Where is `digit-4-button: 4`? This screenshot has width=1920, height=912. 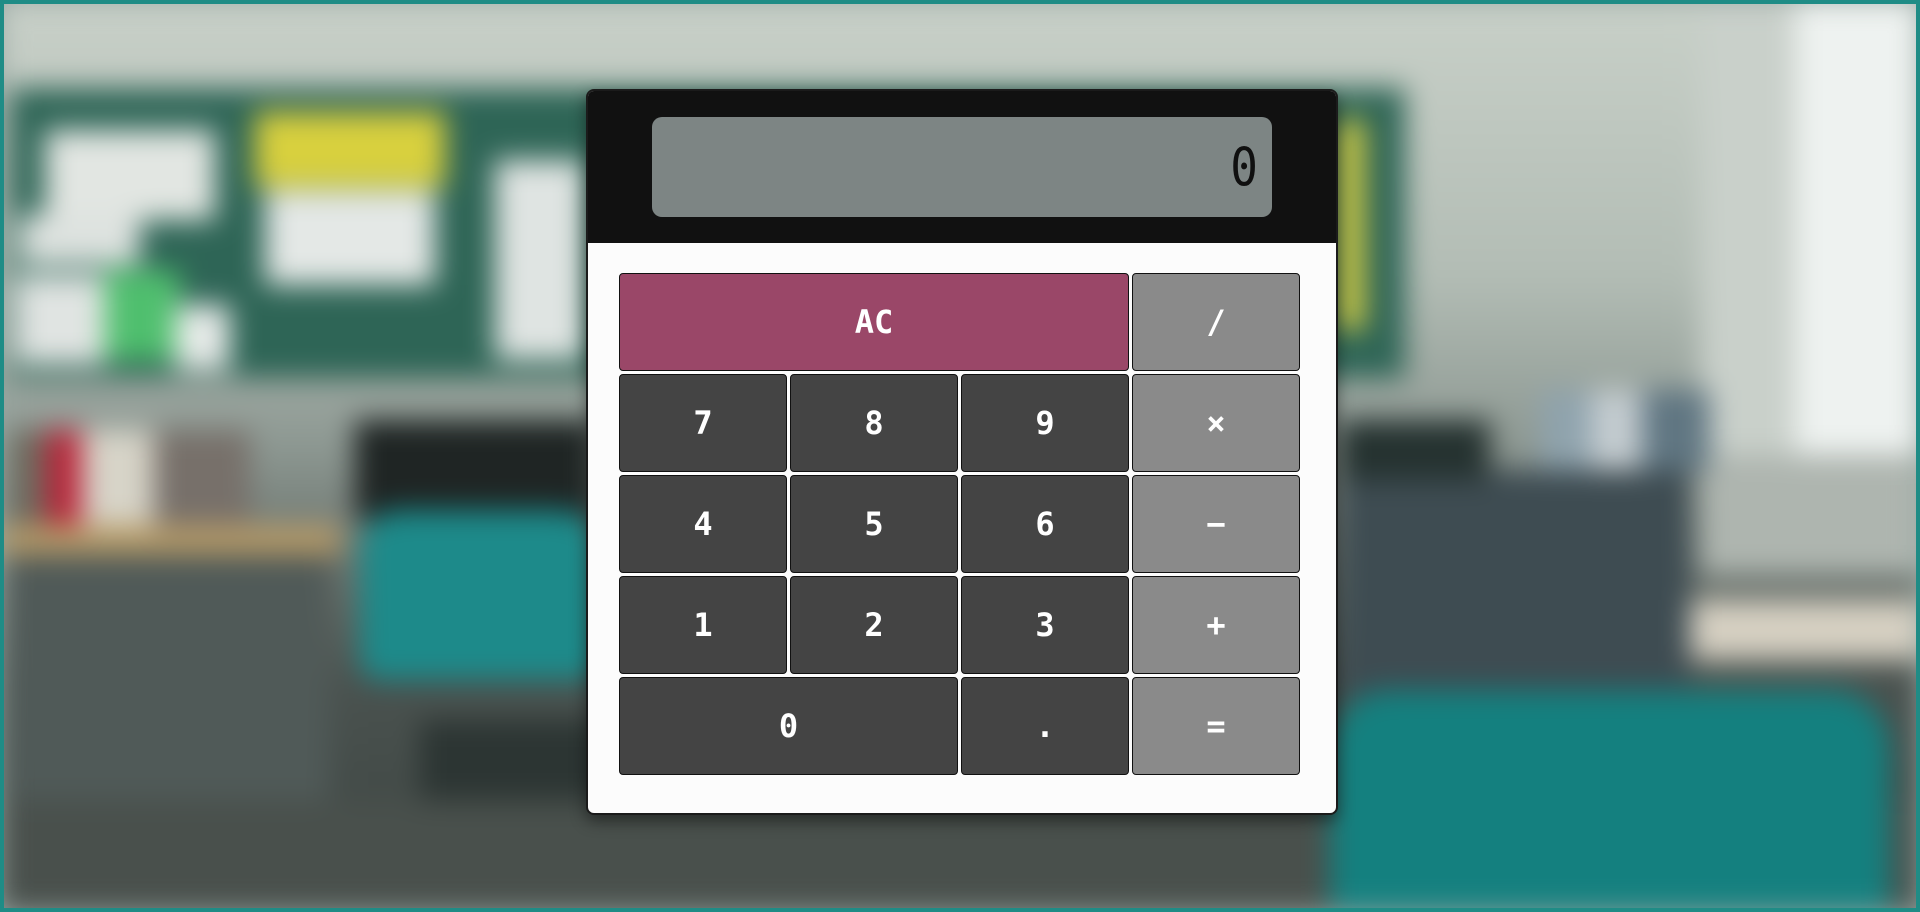 digit-4-button: 4 is located at coordinates (703, 524).